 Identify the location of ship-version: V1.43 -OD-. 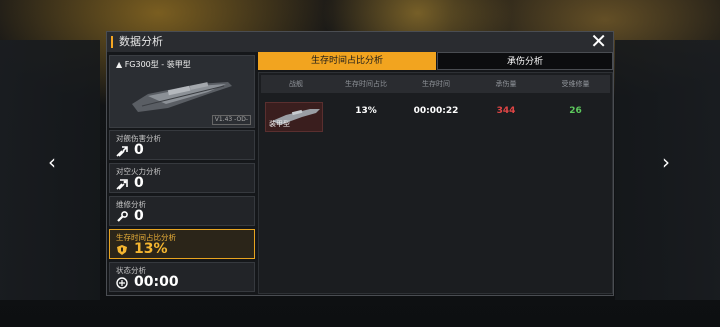
(231, 120).